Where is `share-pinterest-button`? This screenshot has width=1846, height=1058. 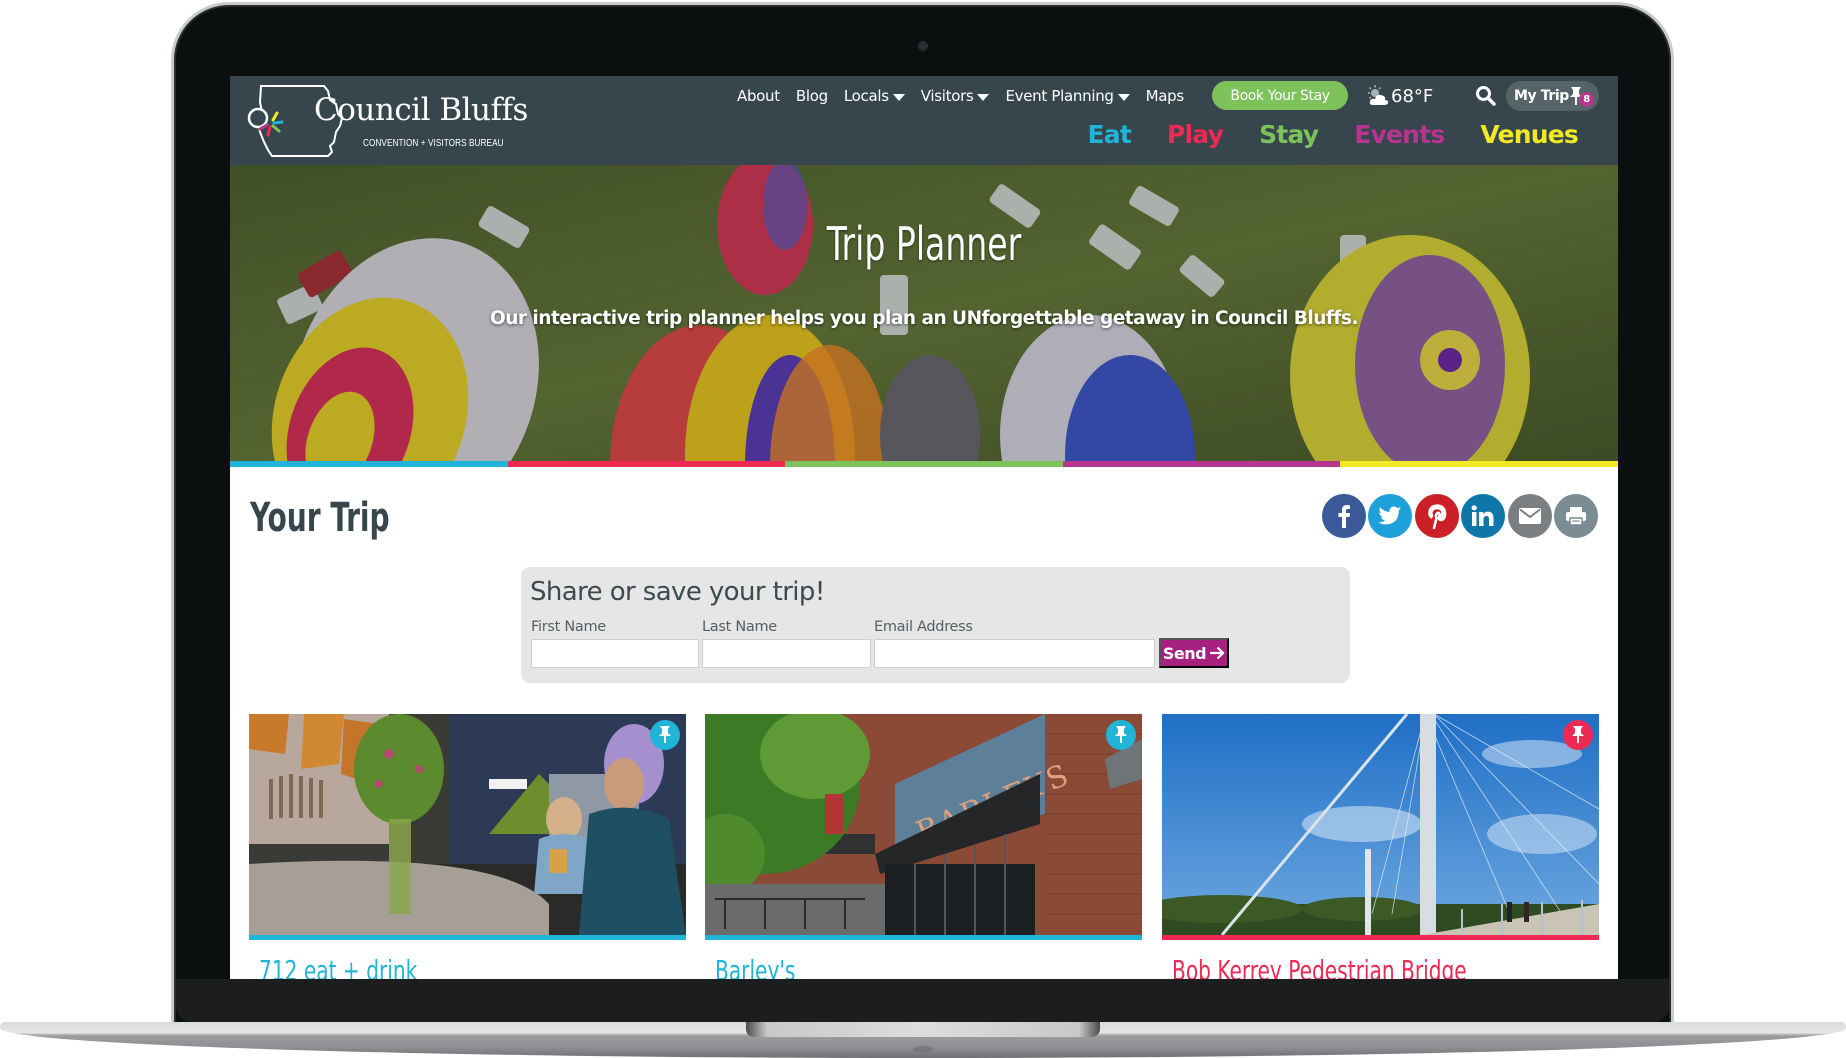
share-pinterest-button is located at coordinates (1436, 516).